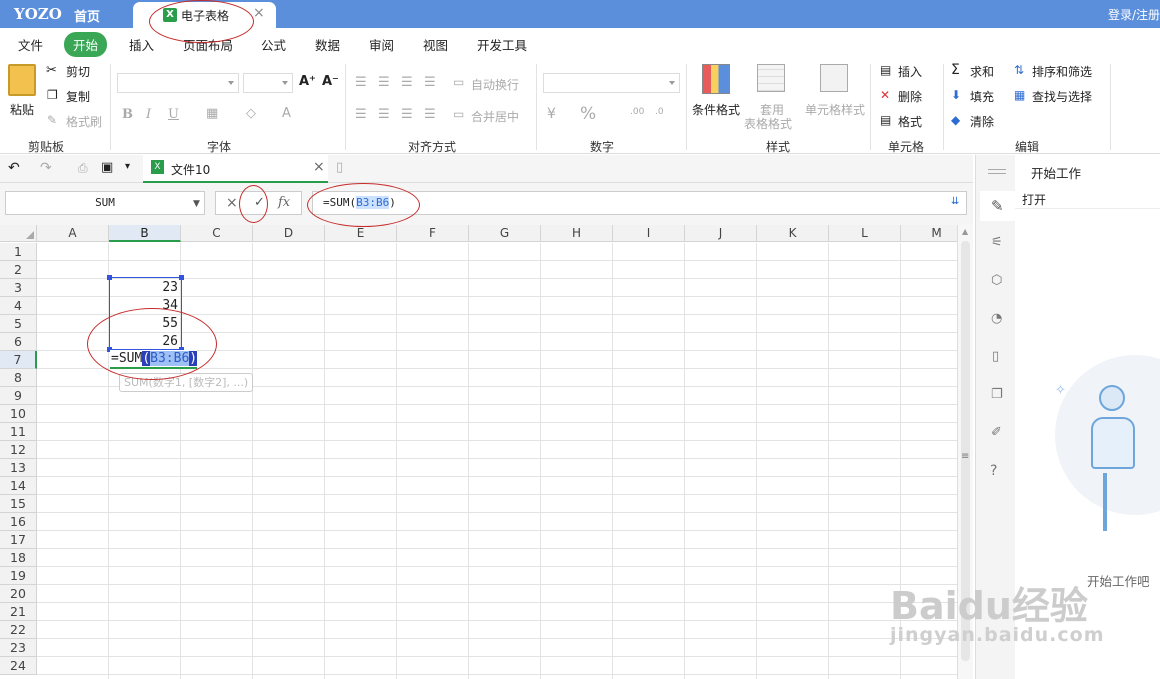  What do you see at coordinates (1034, 199) in the screenshot?
I see `panel-open-link: 打开` at bounding box center [1034, 199].